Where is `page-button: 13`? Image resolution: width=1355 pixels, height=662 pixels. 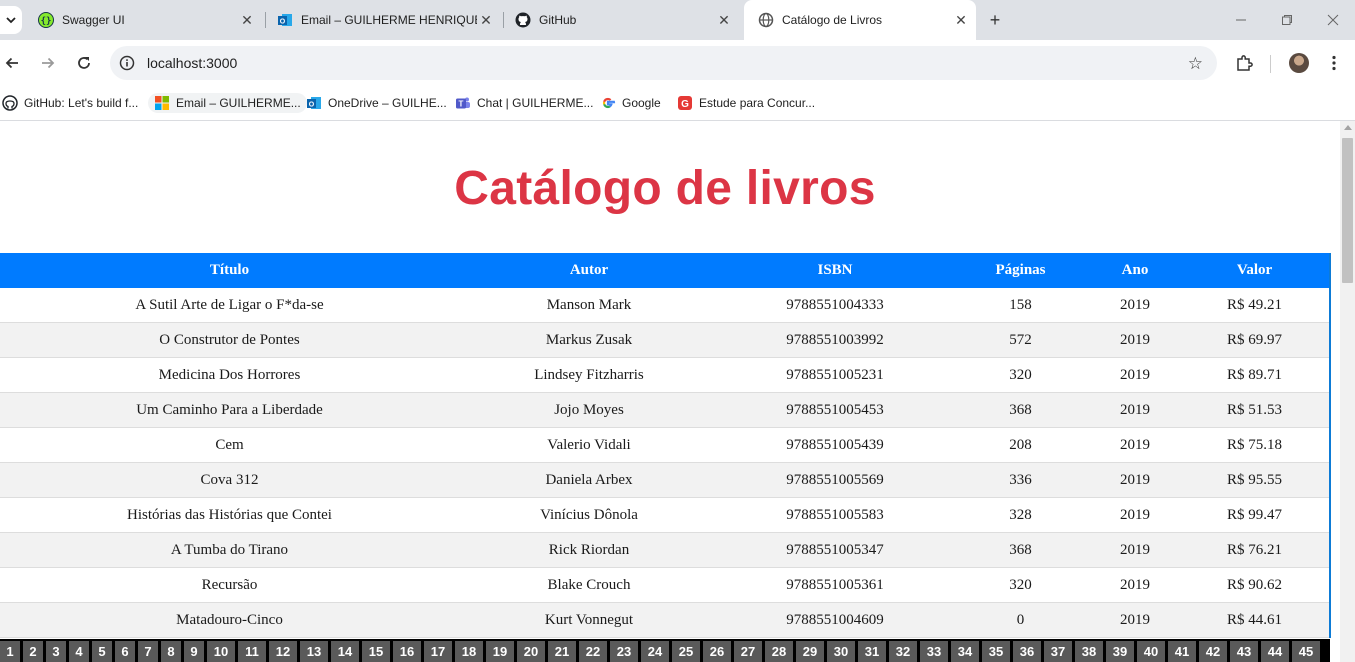
page-button: 13 is located at coordinates (315, 650).